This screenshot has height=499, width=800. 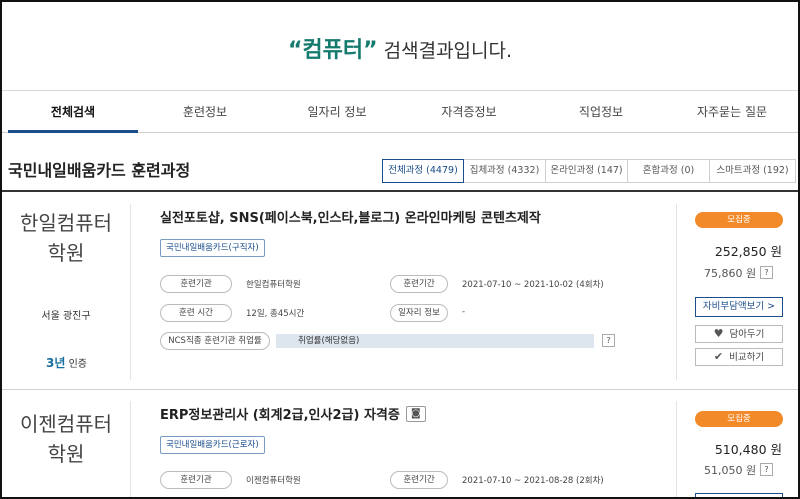 I want to click on search-result-title: “컴퓨터” 검색결과입니다., so click(x=400, y=48).